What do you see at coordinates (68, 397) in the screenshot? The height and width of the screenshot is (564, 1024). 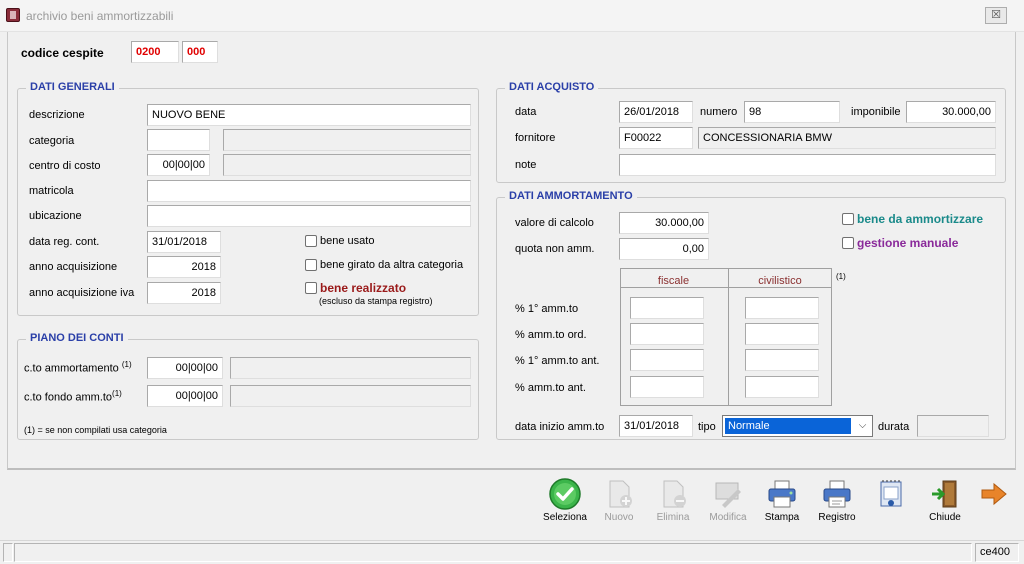 I see `conto-fondo-text: c.to fondo amm.to` at bounding box center [68, 397].